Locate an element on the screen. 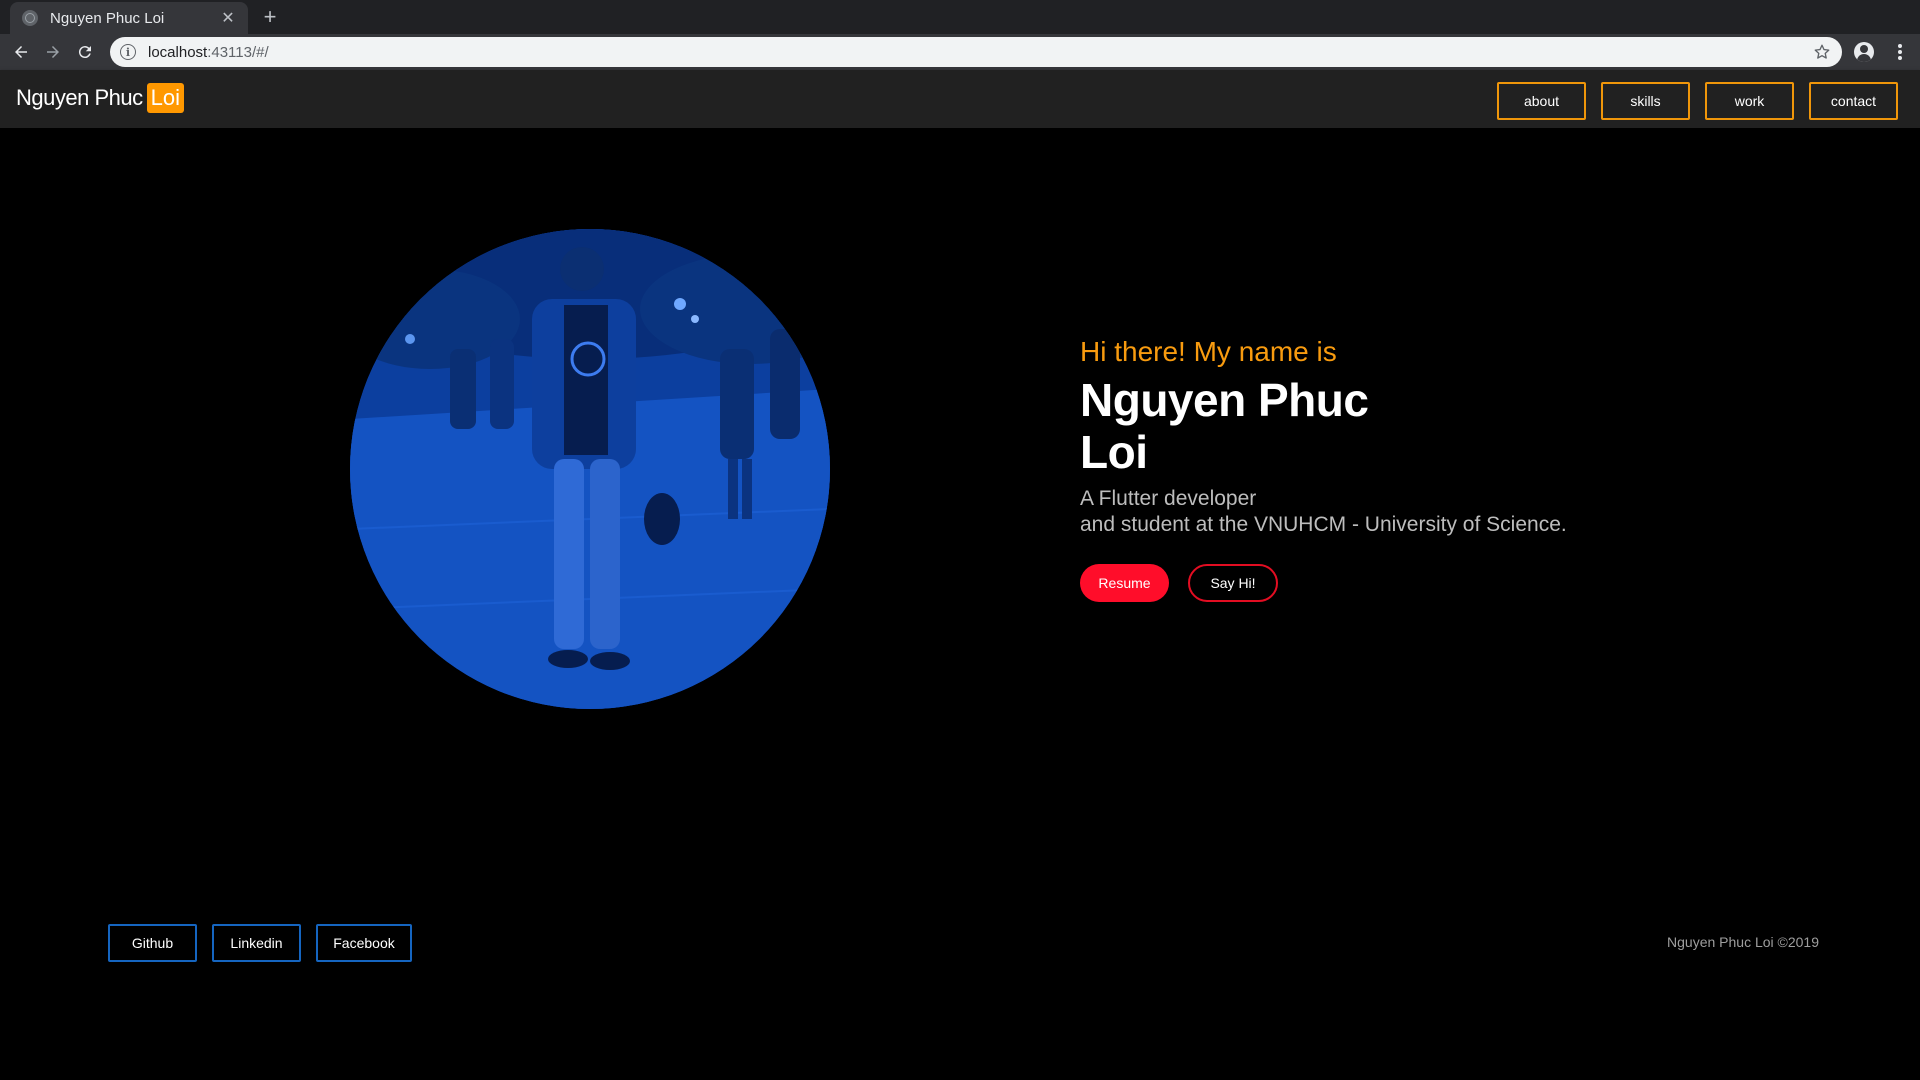  menu-icon is located at coordinates (1900, 52).